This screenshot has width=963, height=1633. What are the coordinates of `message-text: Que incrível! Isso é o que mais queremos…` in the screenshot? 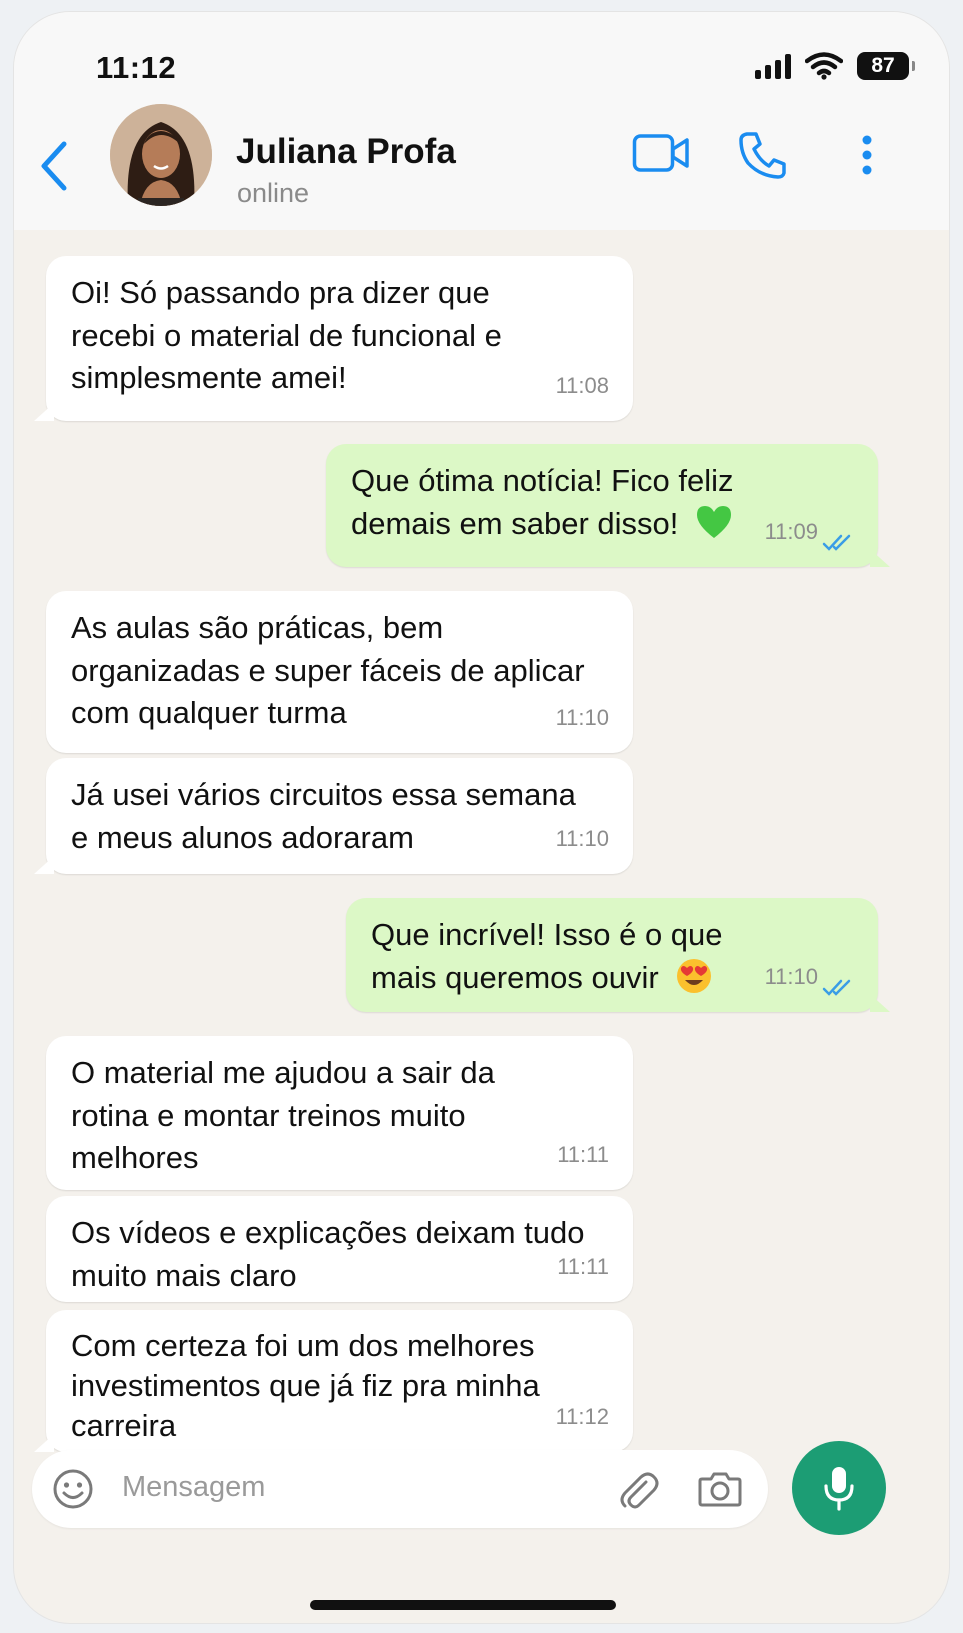 It's located at (547, 956).